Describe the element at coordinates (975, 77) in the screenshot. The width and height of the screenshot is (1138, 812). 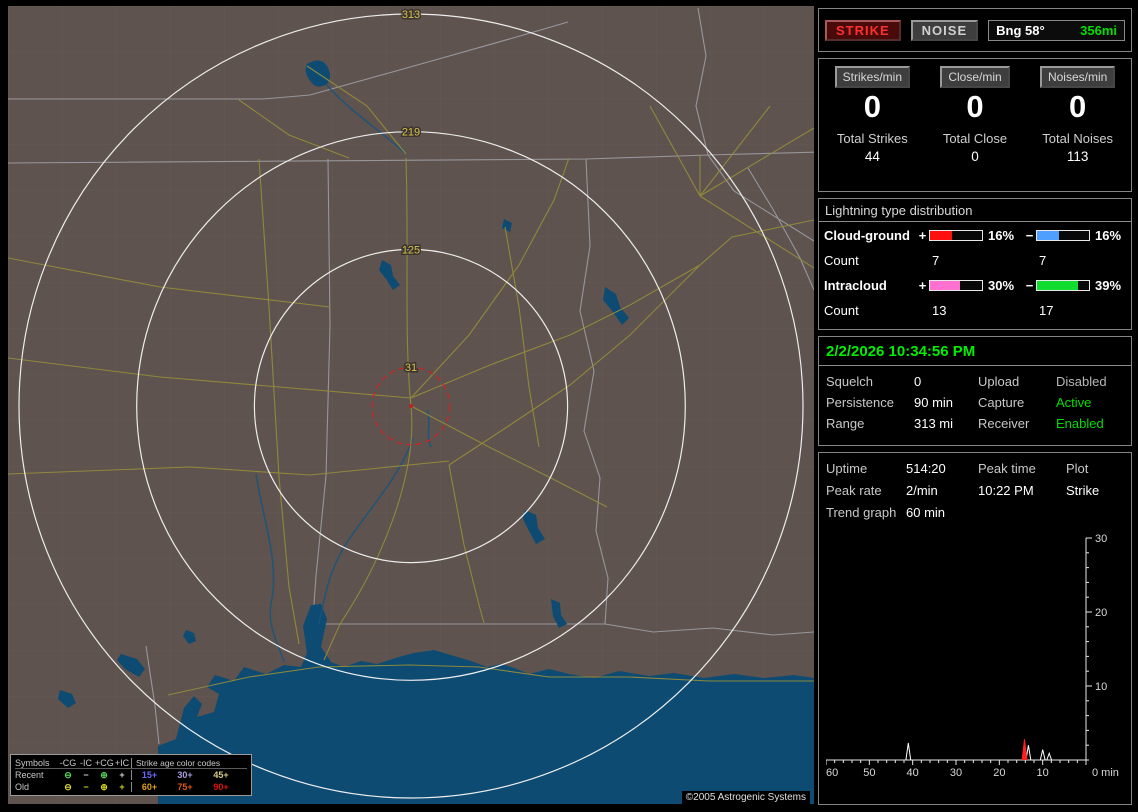
I see `close-per-min-button: Close/min` at that location.